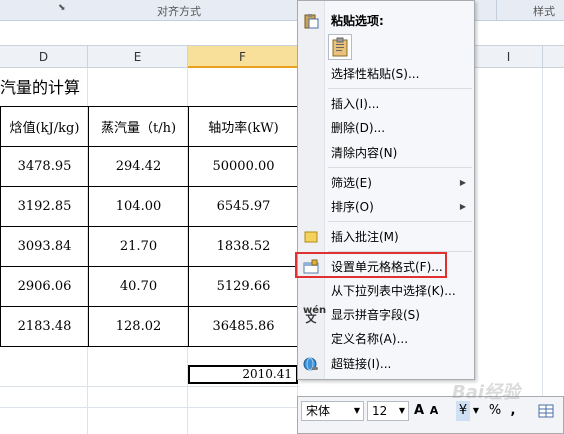 The image size is (564, 434). I want to click on column-header-f: F, so click(243, 57).